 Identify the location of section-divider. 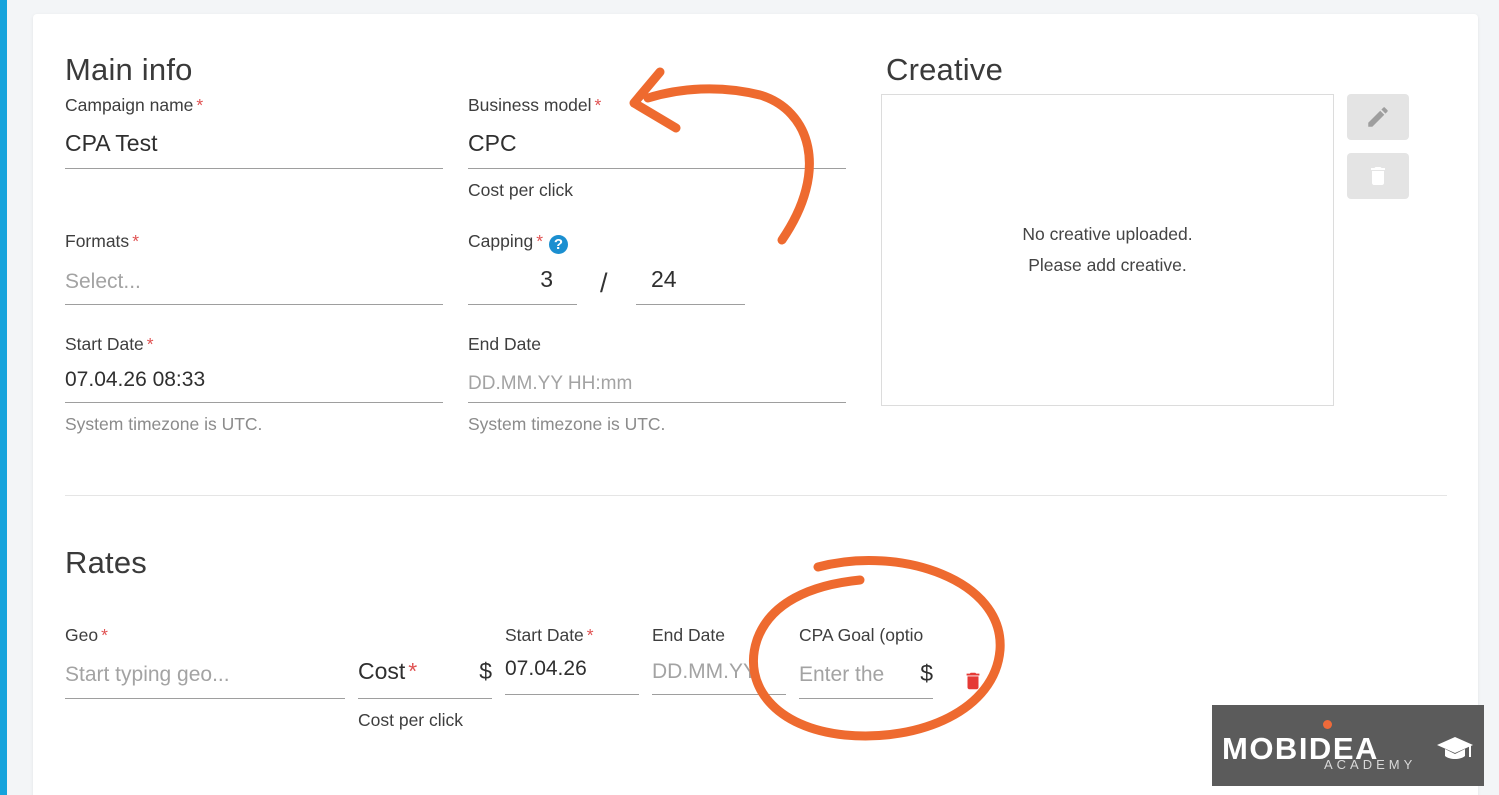
(756, 495).